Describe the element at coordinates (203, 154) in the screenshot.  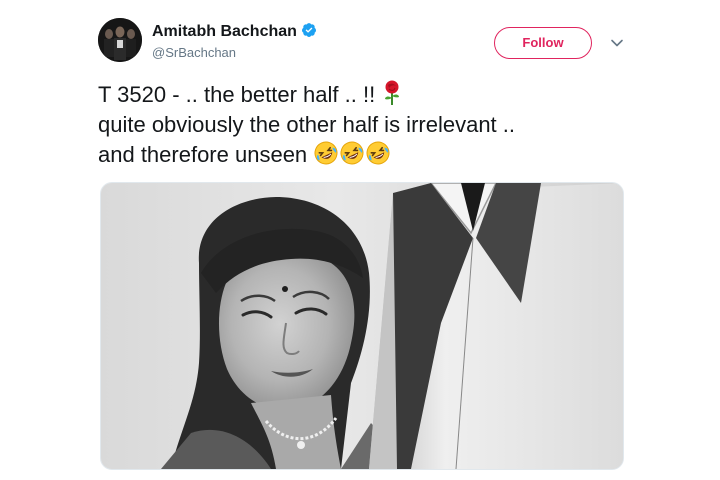
I see `tweet-line-3-text: and therefore unseen` at that location.